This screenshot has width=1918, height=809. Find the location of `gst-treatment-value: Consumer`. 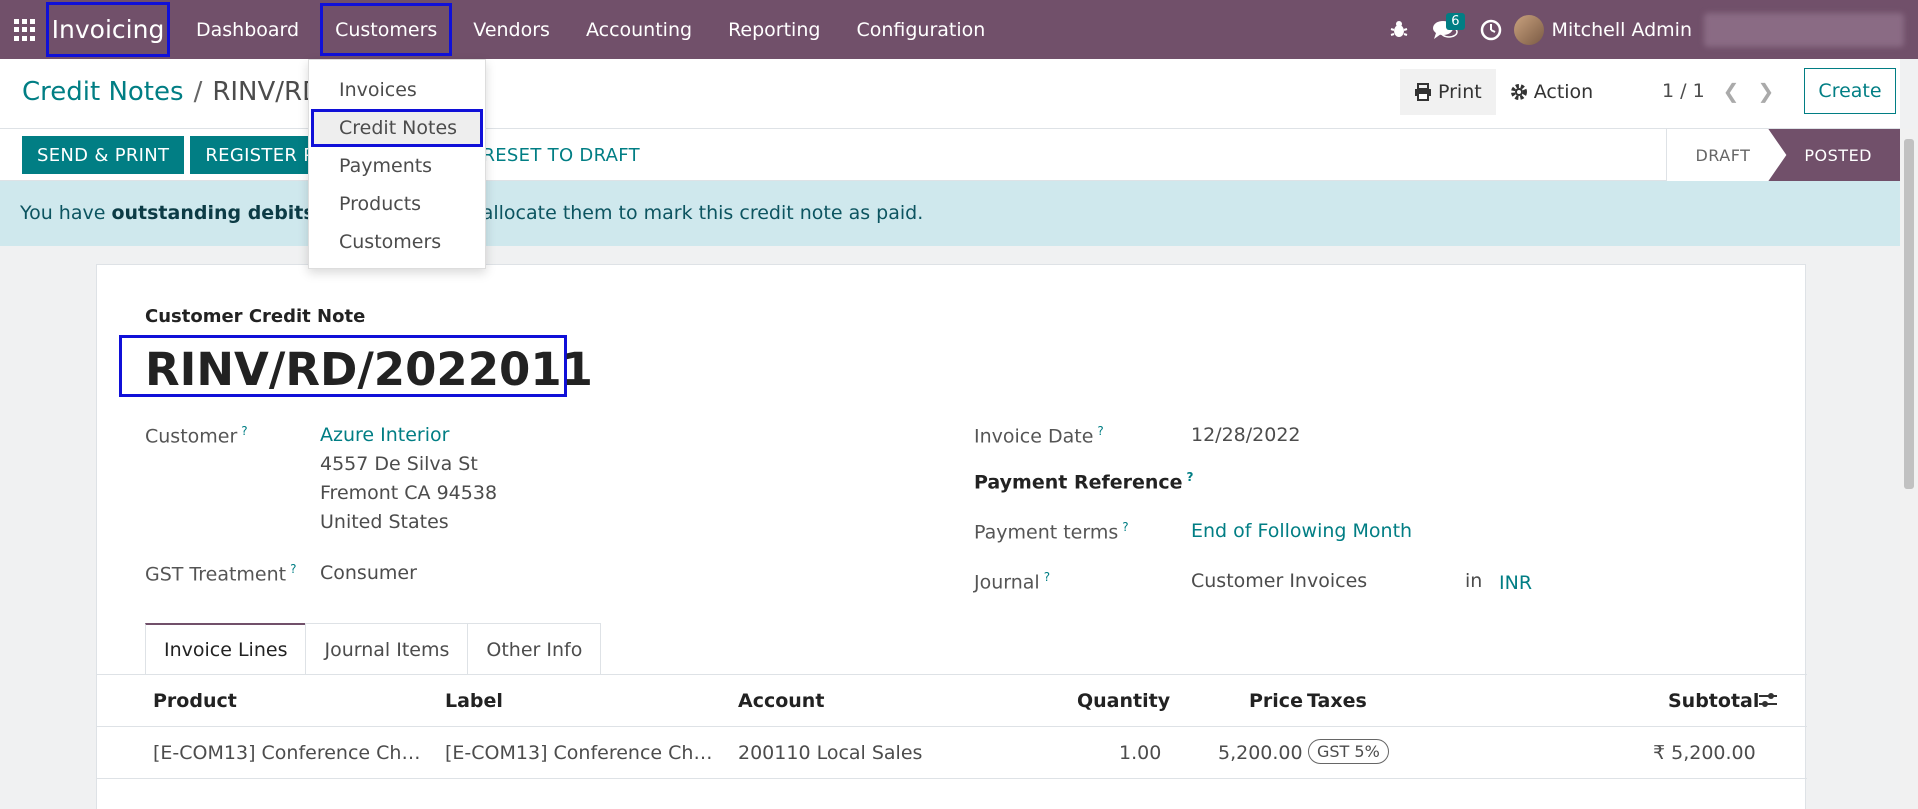

gst-treatment-value: Consumer is located at coordinates (368, 573).